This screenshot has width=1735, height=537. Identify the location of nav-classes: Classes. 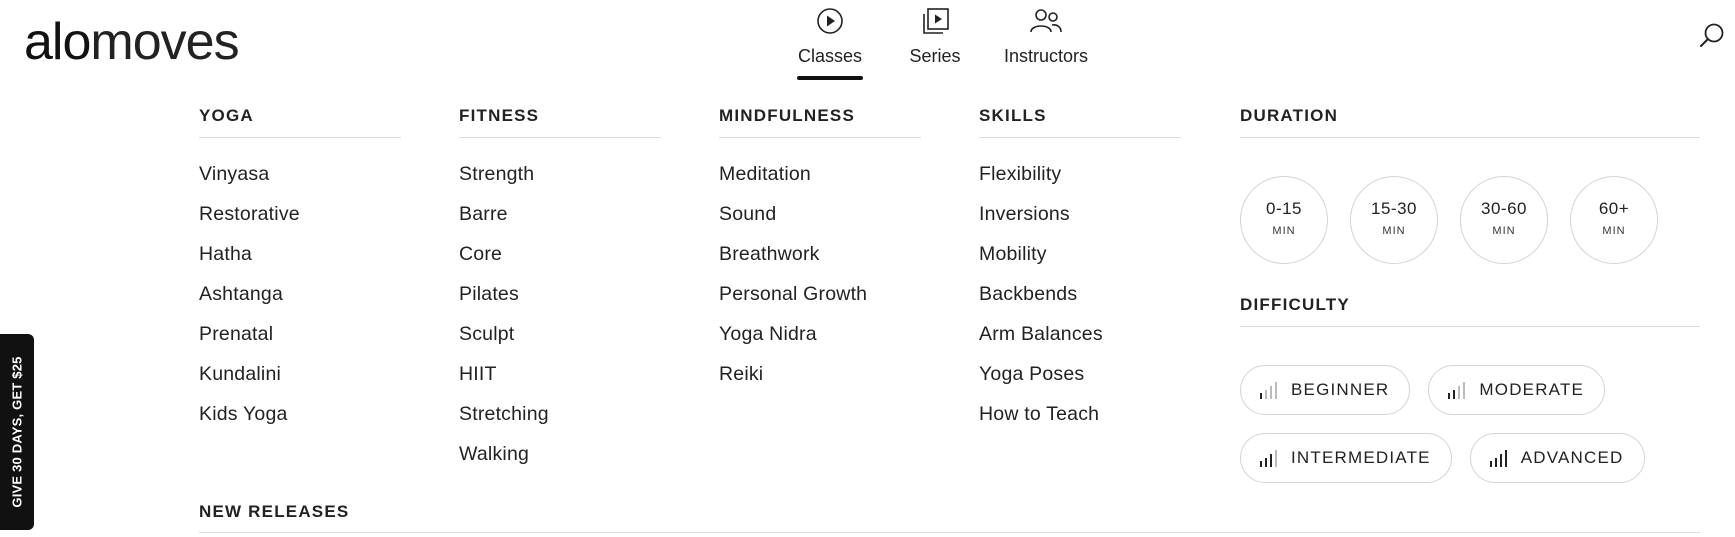
(830, 43).